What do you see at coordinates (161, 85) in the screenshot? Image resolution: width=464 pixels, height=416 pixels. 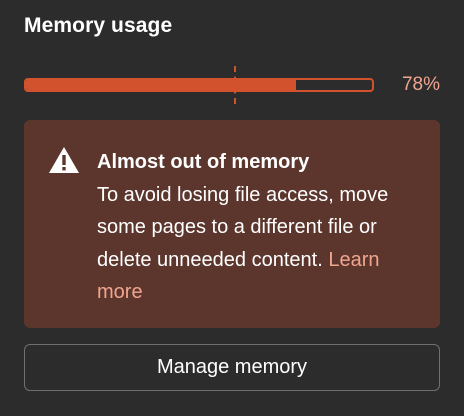 I see `usage-bar-fill` at bounding box center [161, 85].